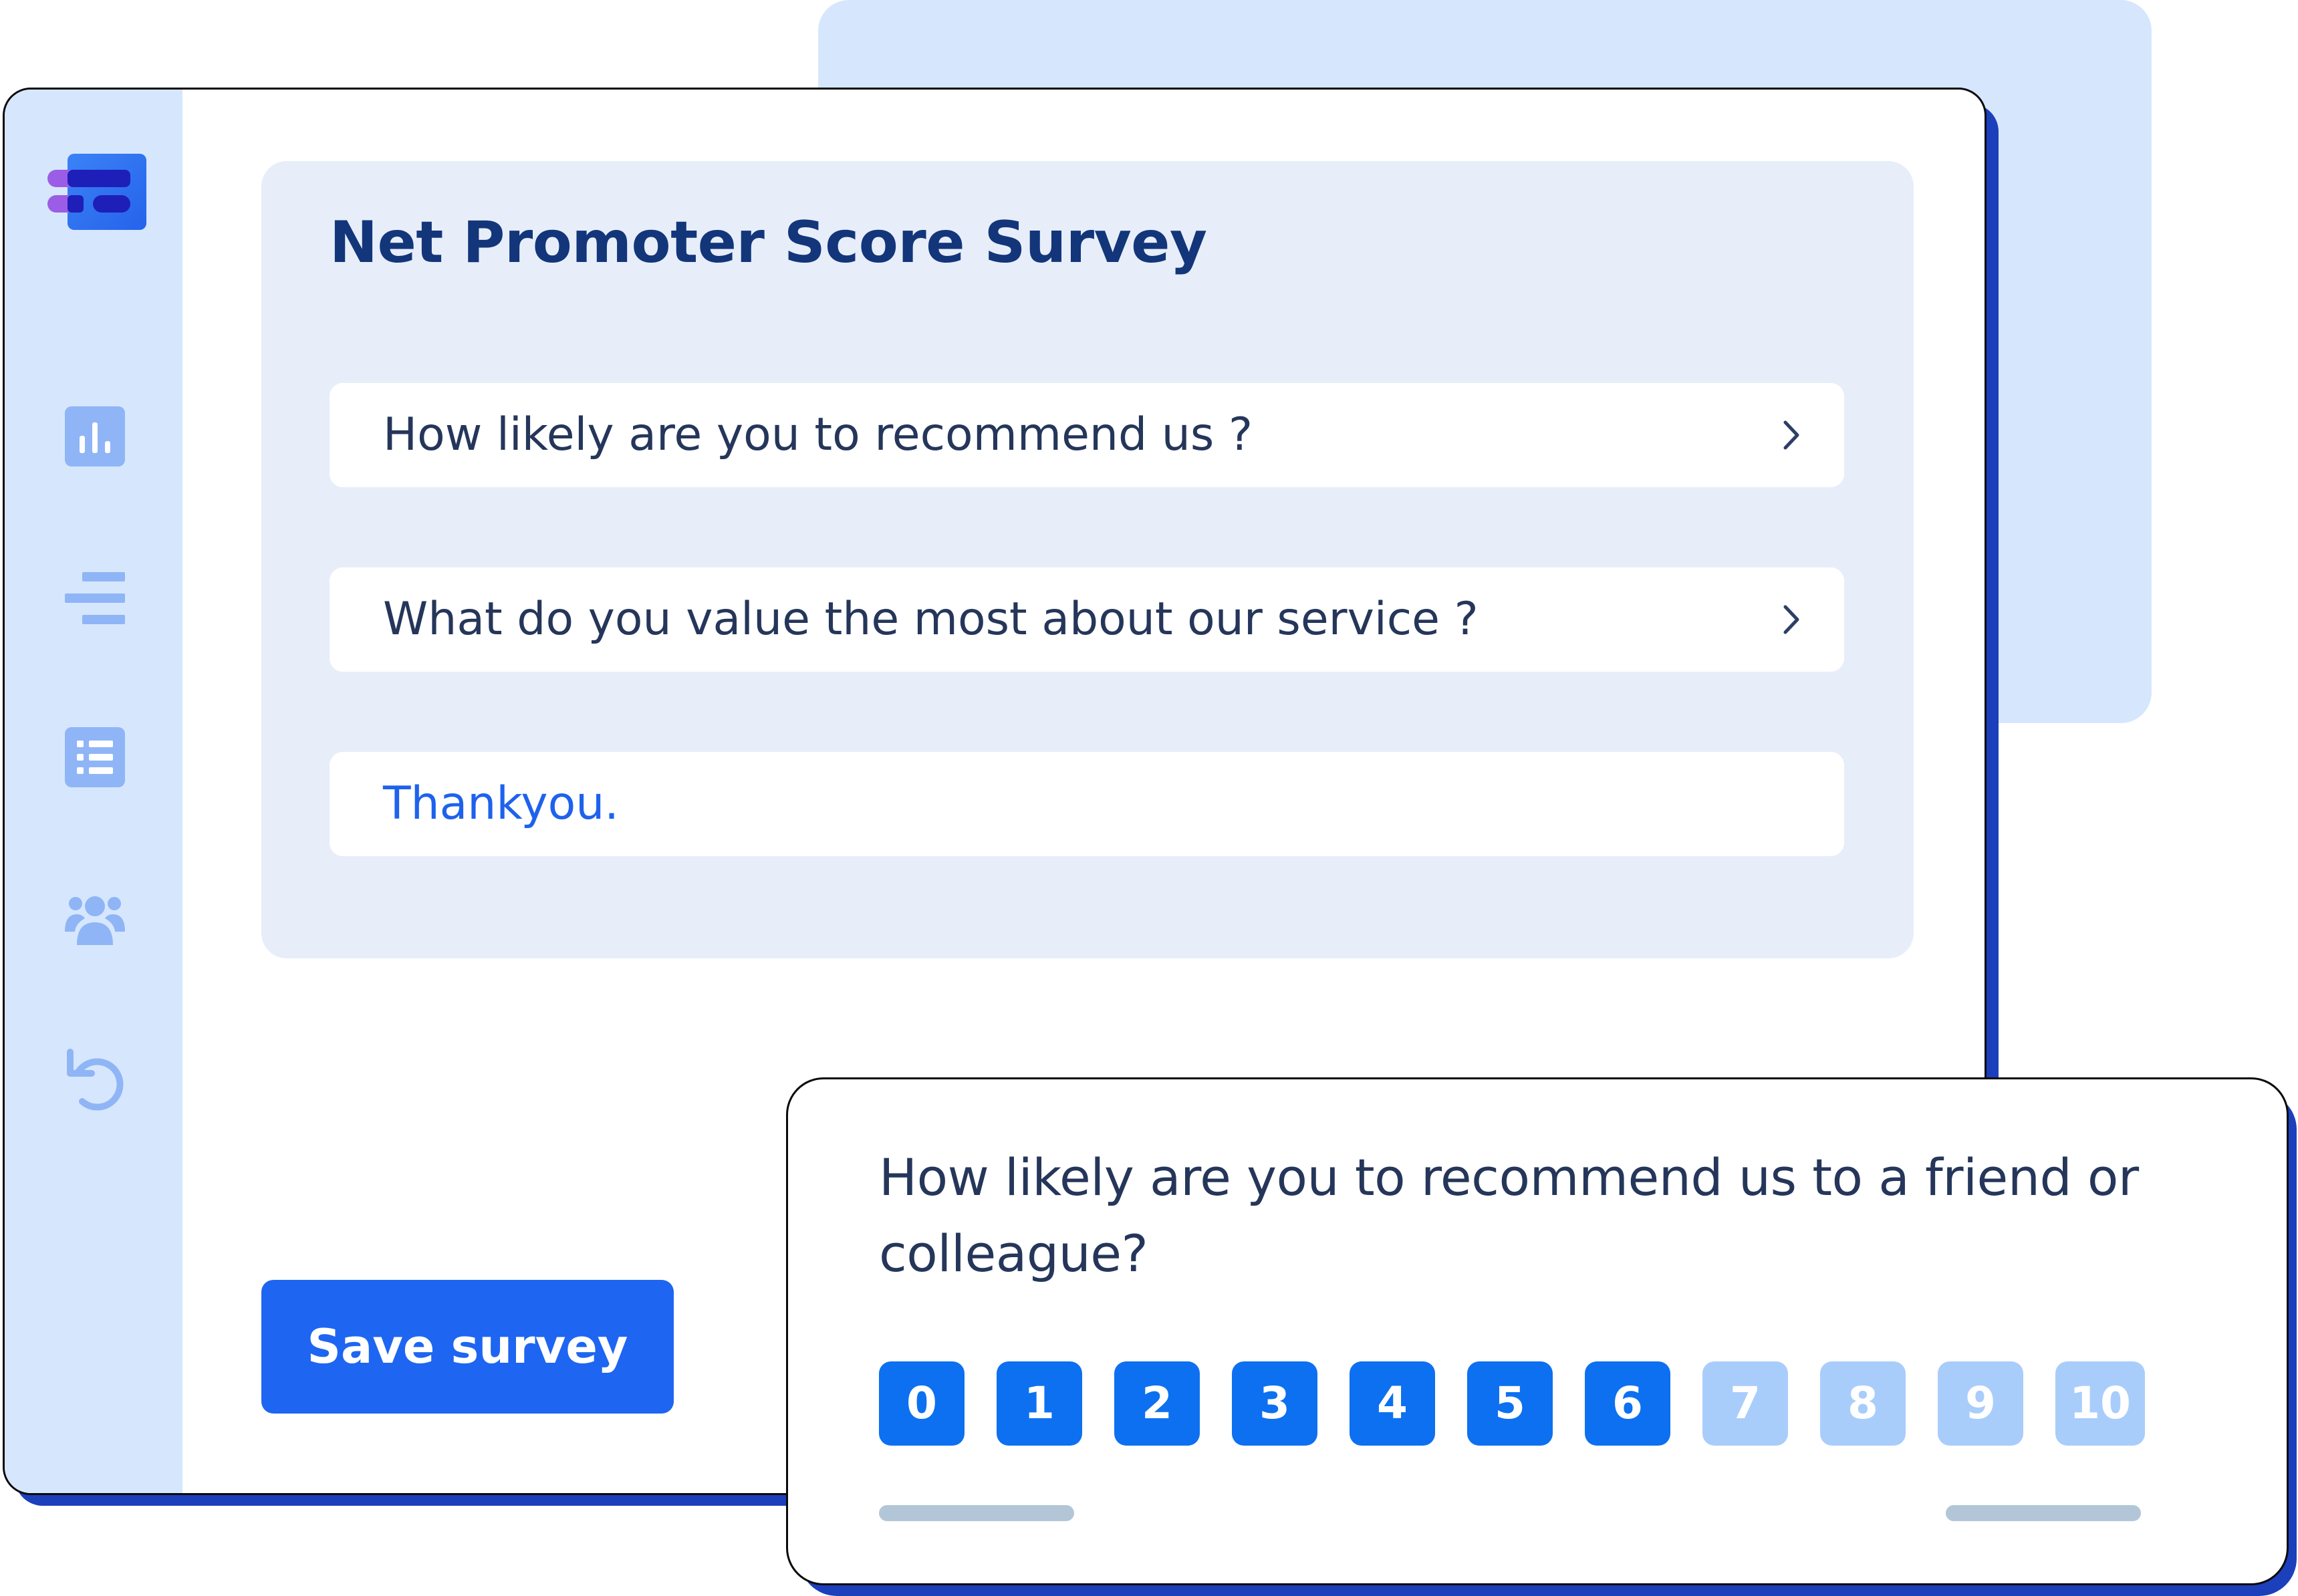 The image size is (2298, 1596). Describe the element at coordinates (2043, 1513) in the screenshot. I see `scale-label-placeholder-high` at that location.